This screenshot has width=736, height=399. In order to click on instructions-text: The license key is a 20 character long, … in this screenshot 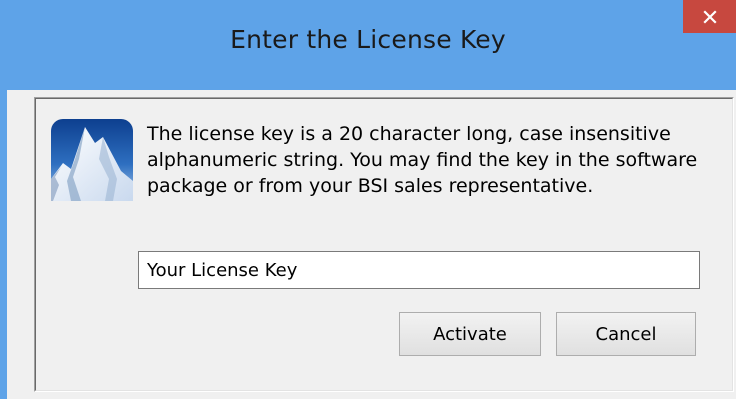, I will do `click(422, 160)`.